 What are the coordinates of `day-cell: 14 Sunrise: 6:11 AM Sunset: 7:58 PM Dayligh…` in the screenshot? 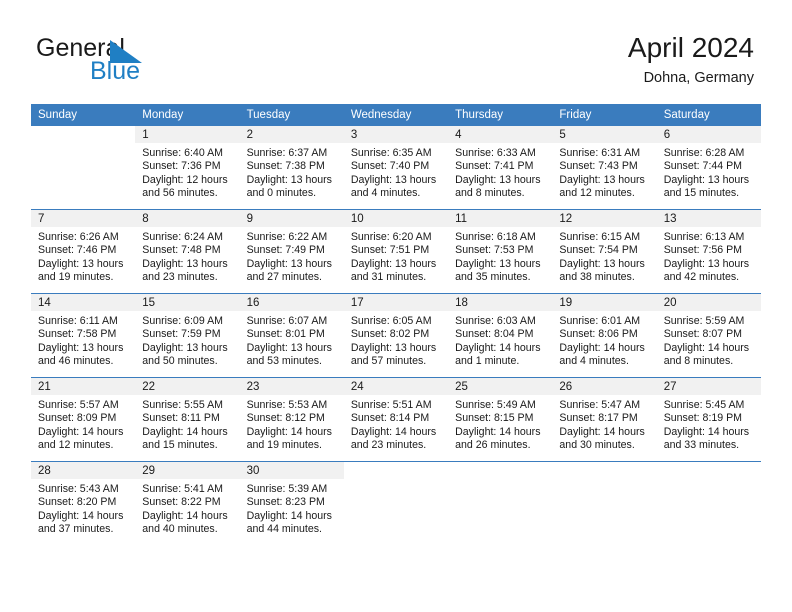 It's located at (83, 335).